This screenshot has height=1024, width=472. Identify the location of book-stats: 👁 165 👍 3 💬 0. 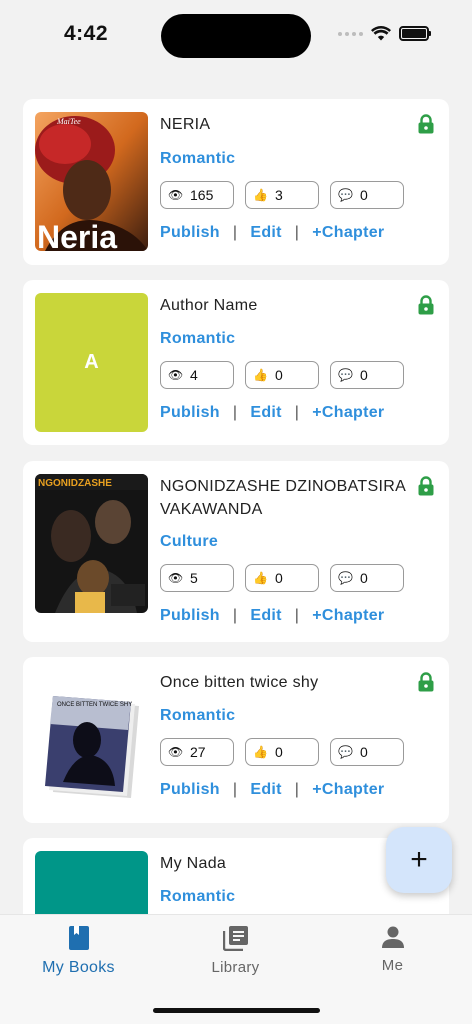
(282, 195).